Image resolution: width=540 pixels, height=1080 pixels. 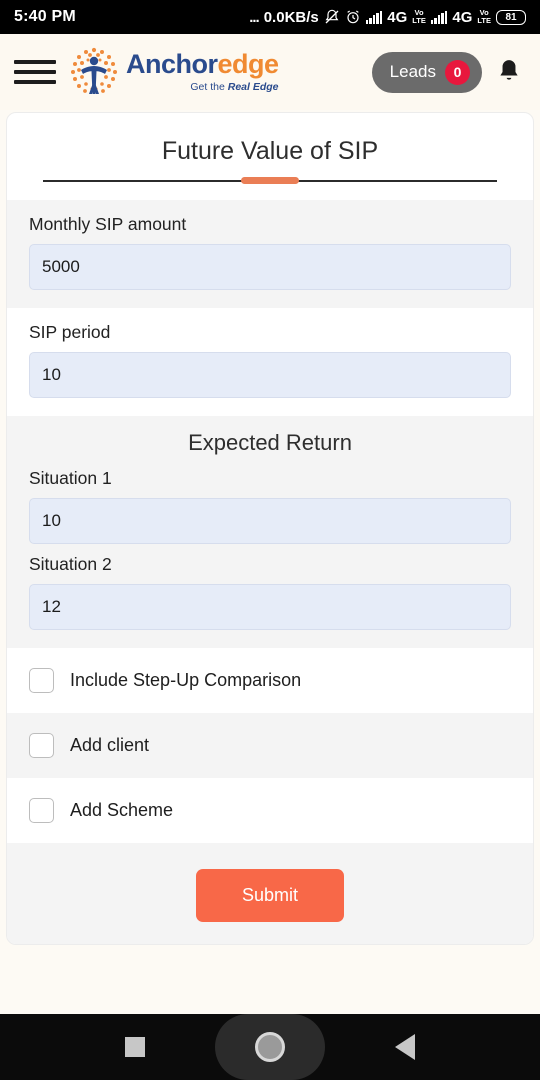 I want to click on brand-tagline: Get the Real Edge, so click(x=202, y=87).